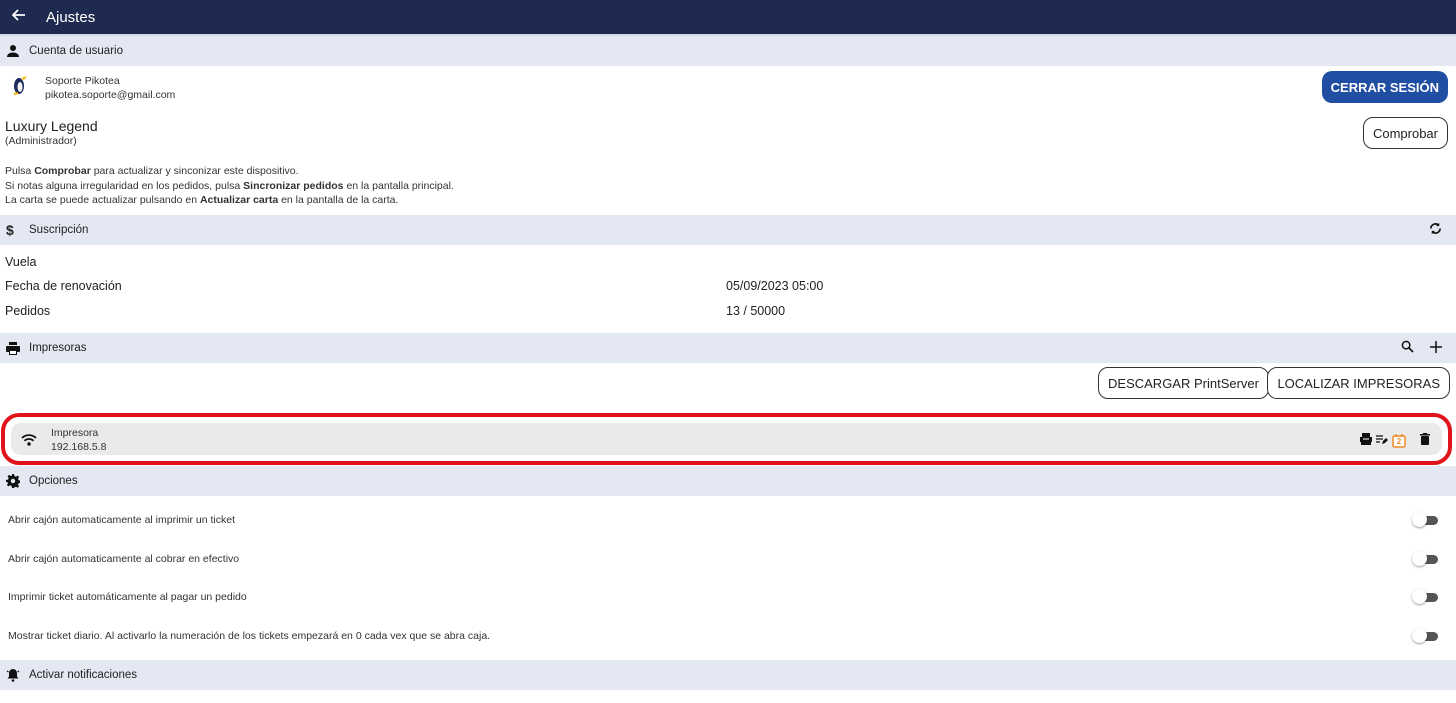 The width and height of the screenshot is (1456, 703). Describe the element at coordinates (58, 348) in the screenshot. I see `section-title: Impresoras` at that location.